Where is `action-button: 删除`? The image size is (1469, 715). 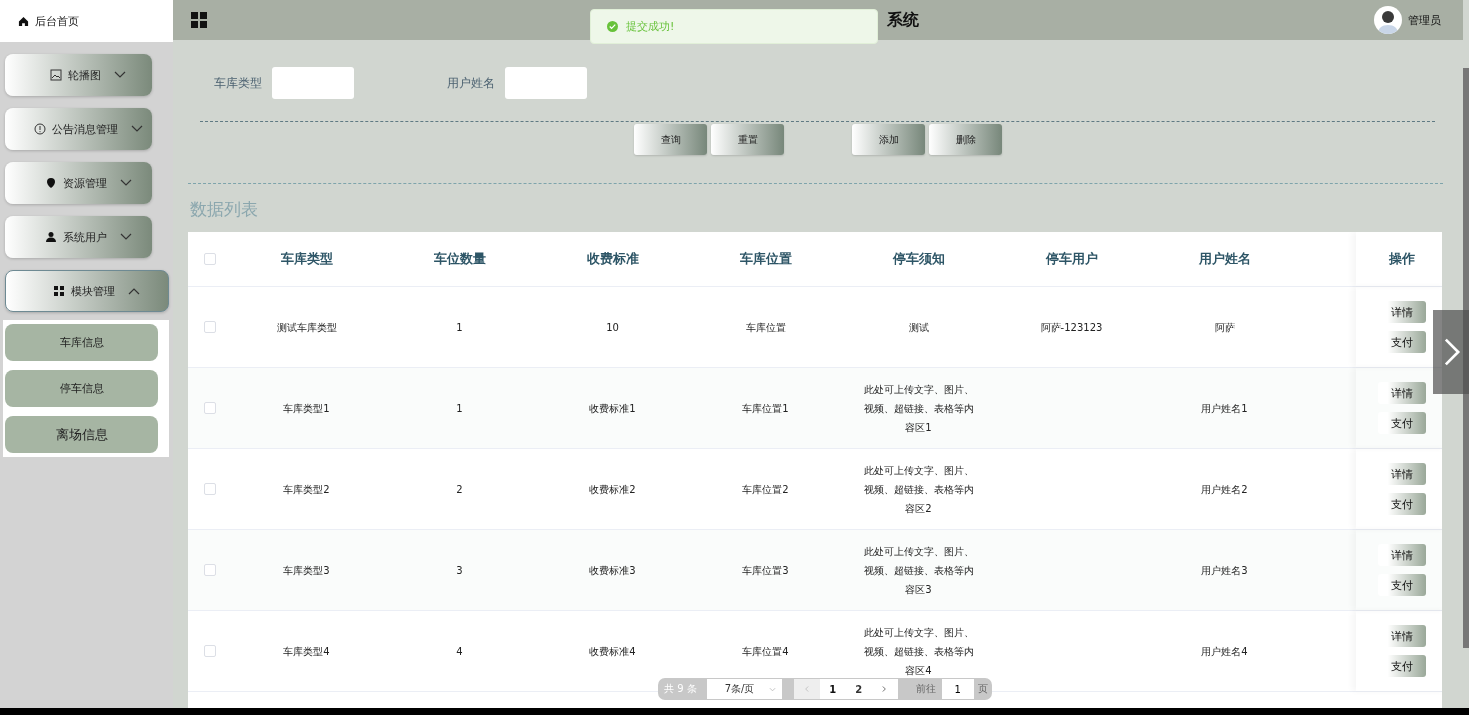
action-button: 删除 is located at coordinates (965, 139).